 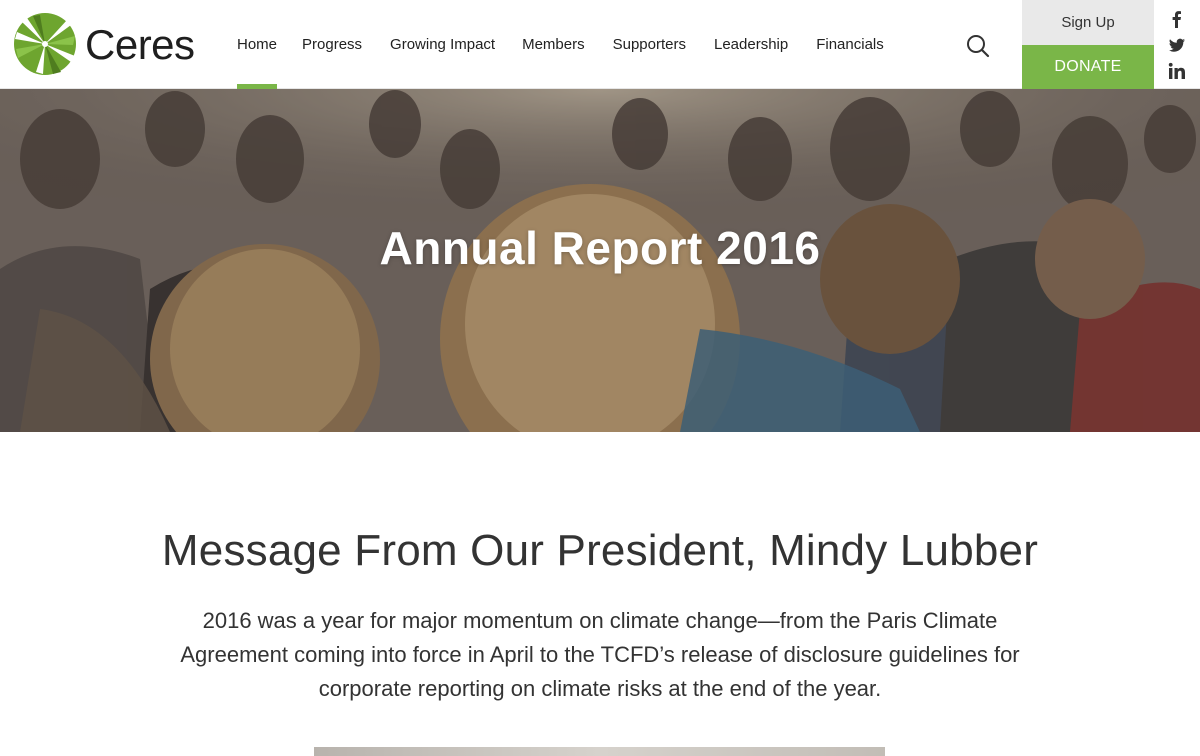 I want to click on logo-wordmark: Ceres, so click(x=140, y=44).